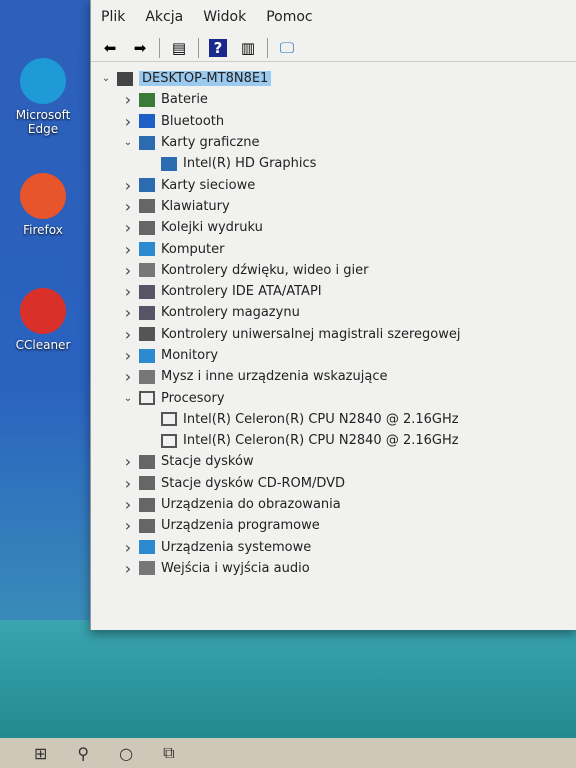 The width and height of the screenshot is (576, 768). I want to click on tree-item-label: Mysz i inne urządzenia wskazujące, so click(274, 377).